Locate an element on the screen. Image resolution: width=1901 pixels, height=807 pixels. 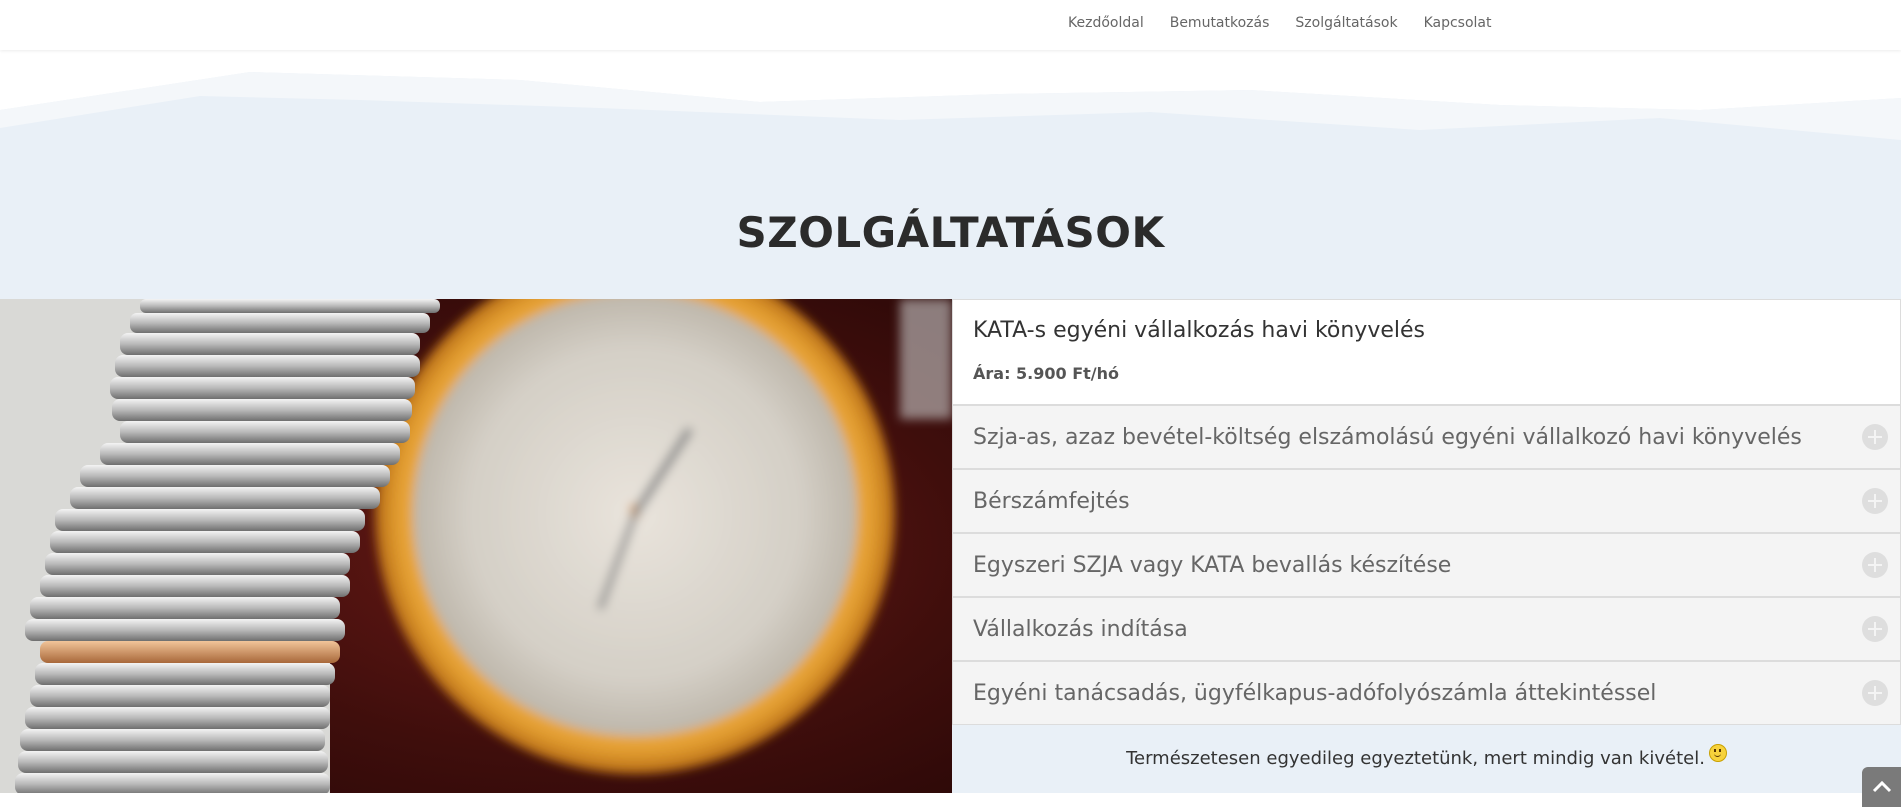
chevron-up-icon is located at coordinates (1882, 786).